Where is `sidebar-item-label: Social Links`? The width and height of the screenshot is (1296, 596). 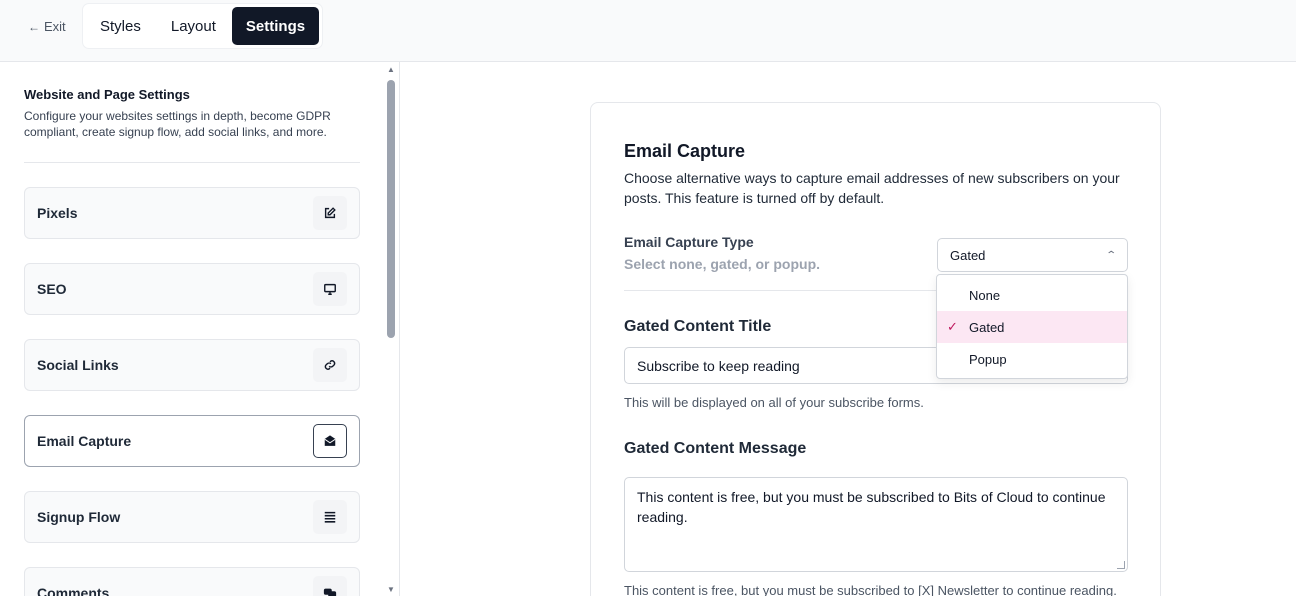
sidebar-item-label: Social Links is located at coordinates (78, 365).